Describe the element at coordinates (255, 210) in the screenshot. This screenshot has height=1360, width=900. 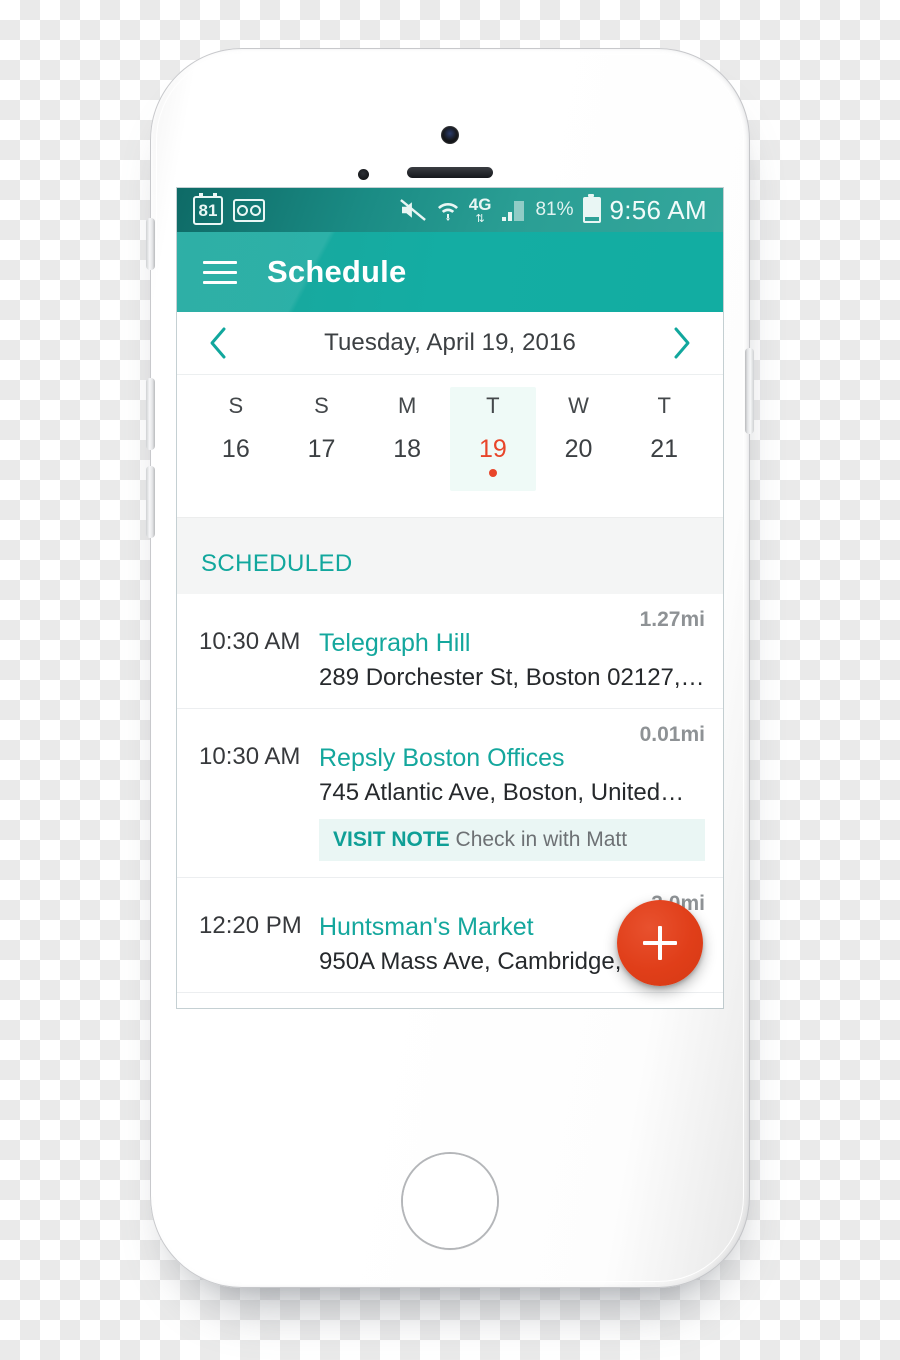
I see `voicemail-dot-right` at that location.